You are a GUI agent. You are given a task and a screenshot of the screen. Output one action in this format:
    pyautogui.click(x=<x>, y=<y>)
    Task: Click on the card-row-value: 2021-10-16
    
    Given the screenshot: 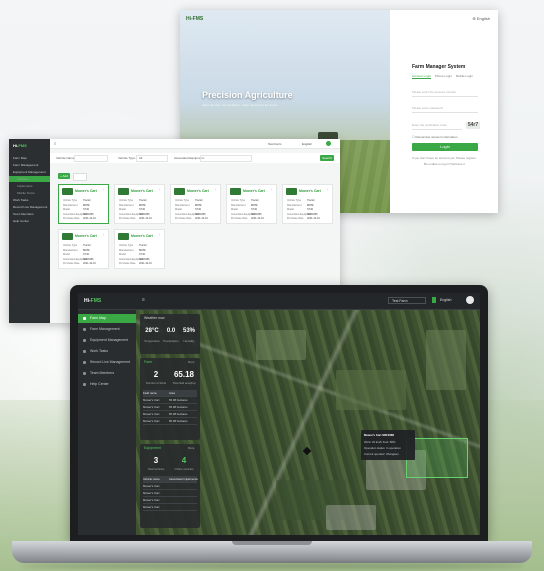 What is the action you would take?
    pyautogui.click(x=201, y=218)
    